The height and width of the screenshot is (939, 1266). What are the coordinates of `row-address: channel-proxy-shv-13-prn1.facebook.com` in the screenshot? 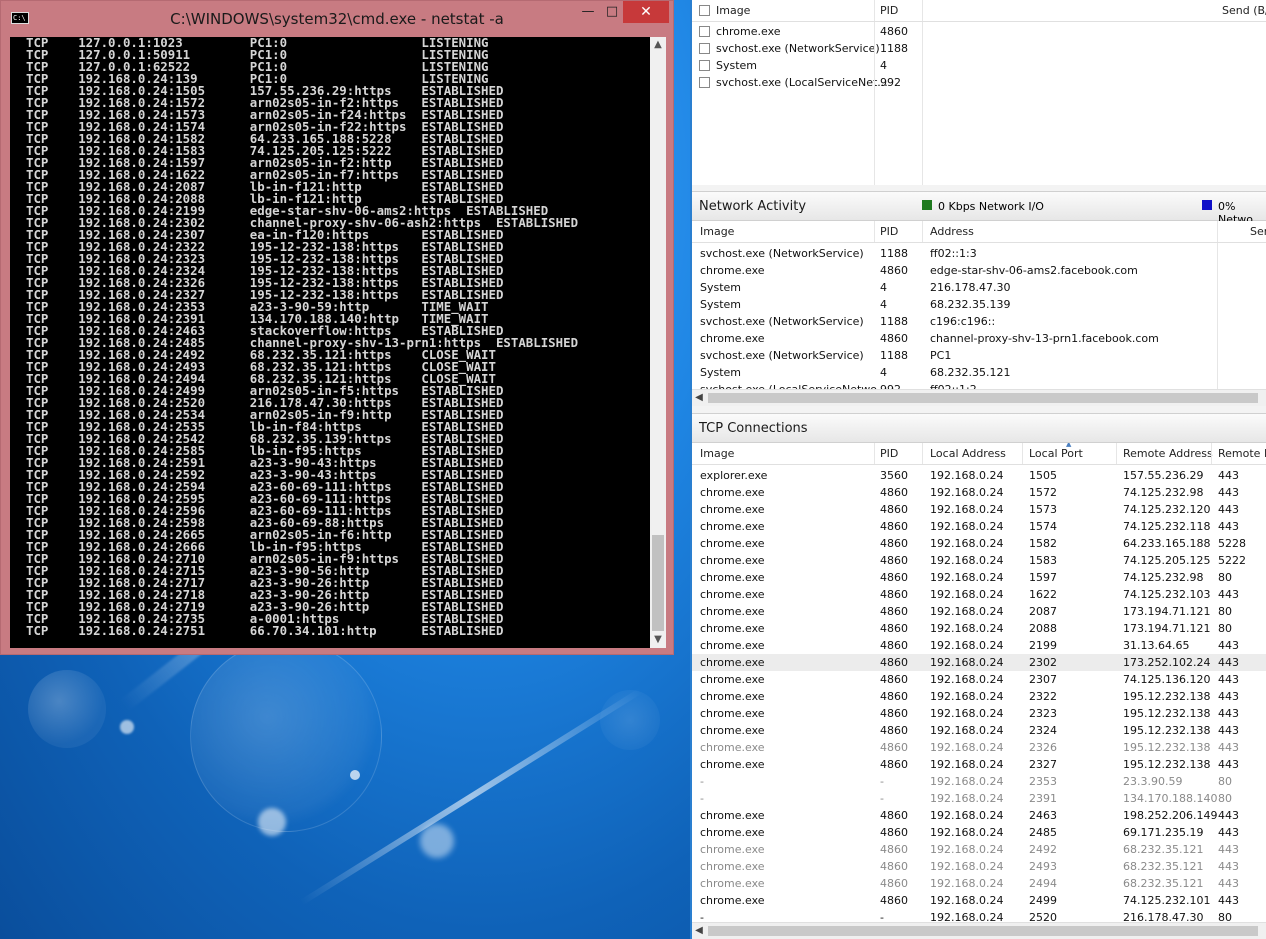 It's located at (1044, 338).